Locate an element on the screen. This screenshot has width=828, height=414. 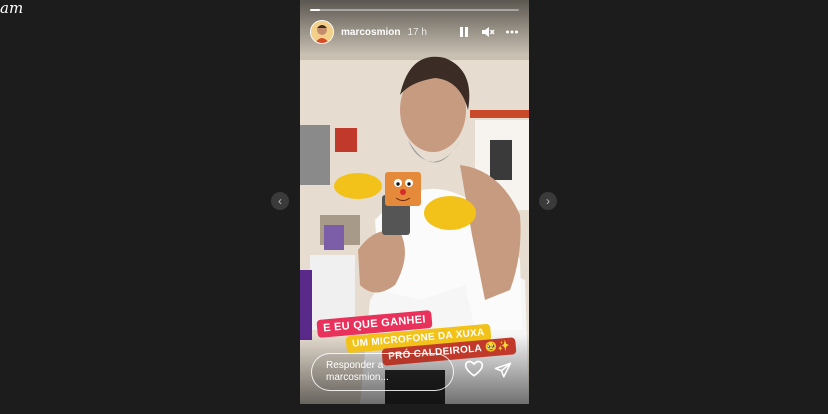
paper-plane-icon is located at coordinates (503, 370).